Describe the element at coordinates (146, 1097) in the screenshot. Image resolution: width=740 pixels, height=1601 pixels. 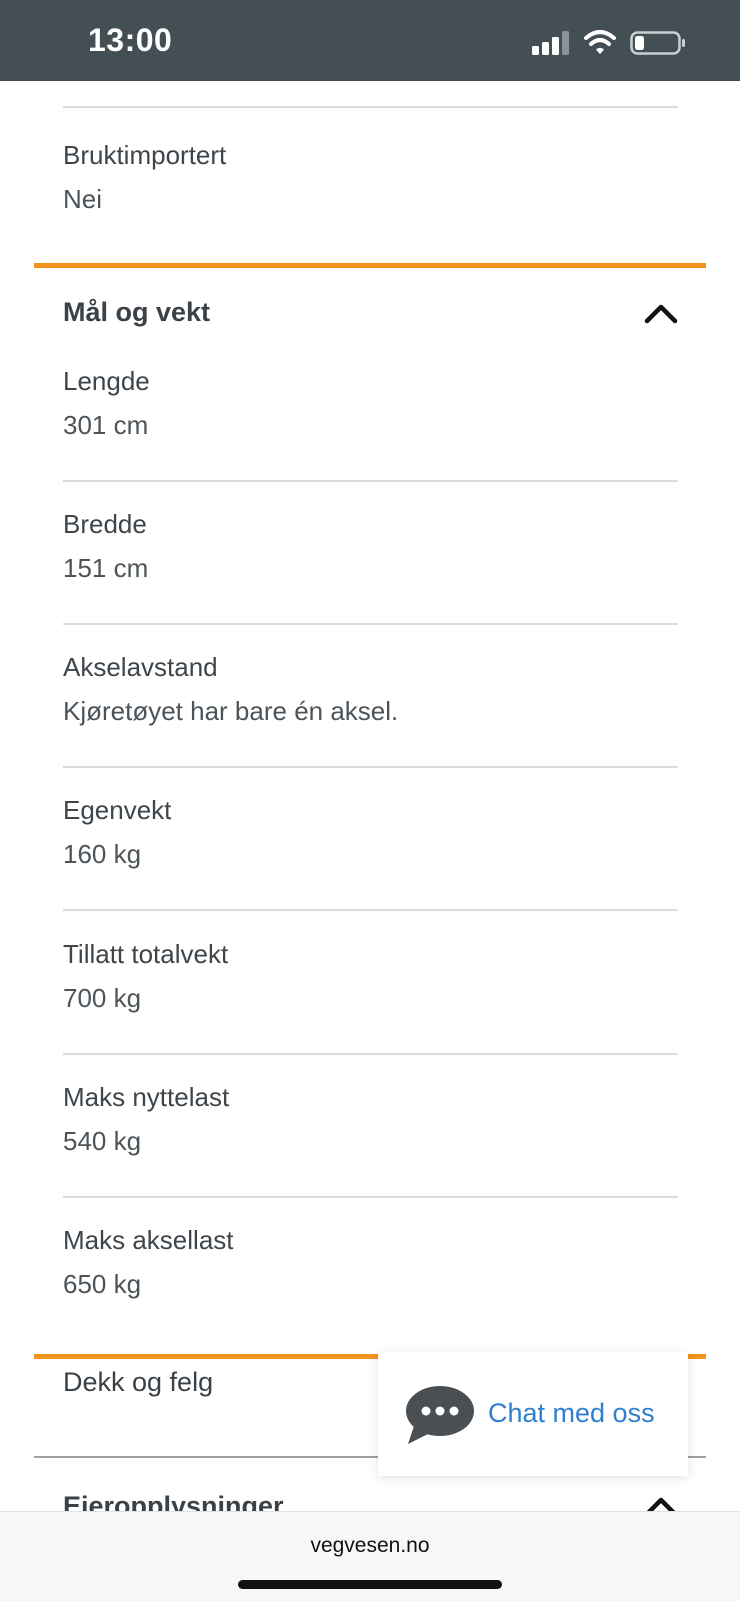
I see `field-label-maks-nyttelast: Maks nyttelast` at that location.